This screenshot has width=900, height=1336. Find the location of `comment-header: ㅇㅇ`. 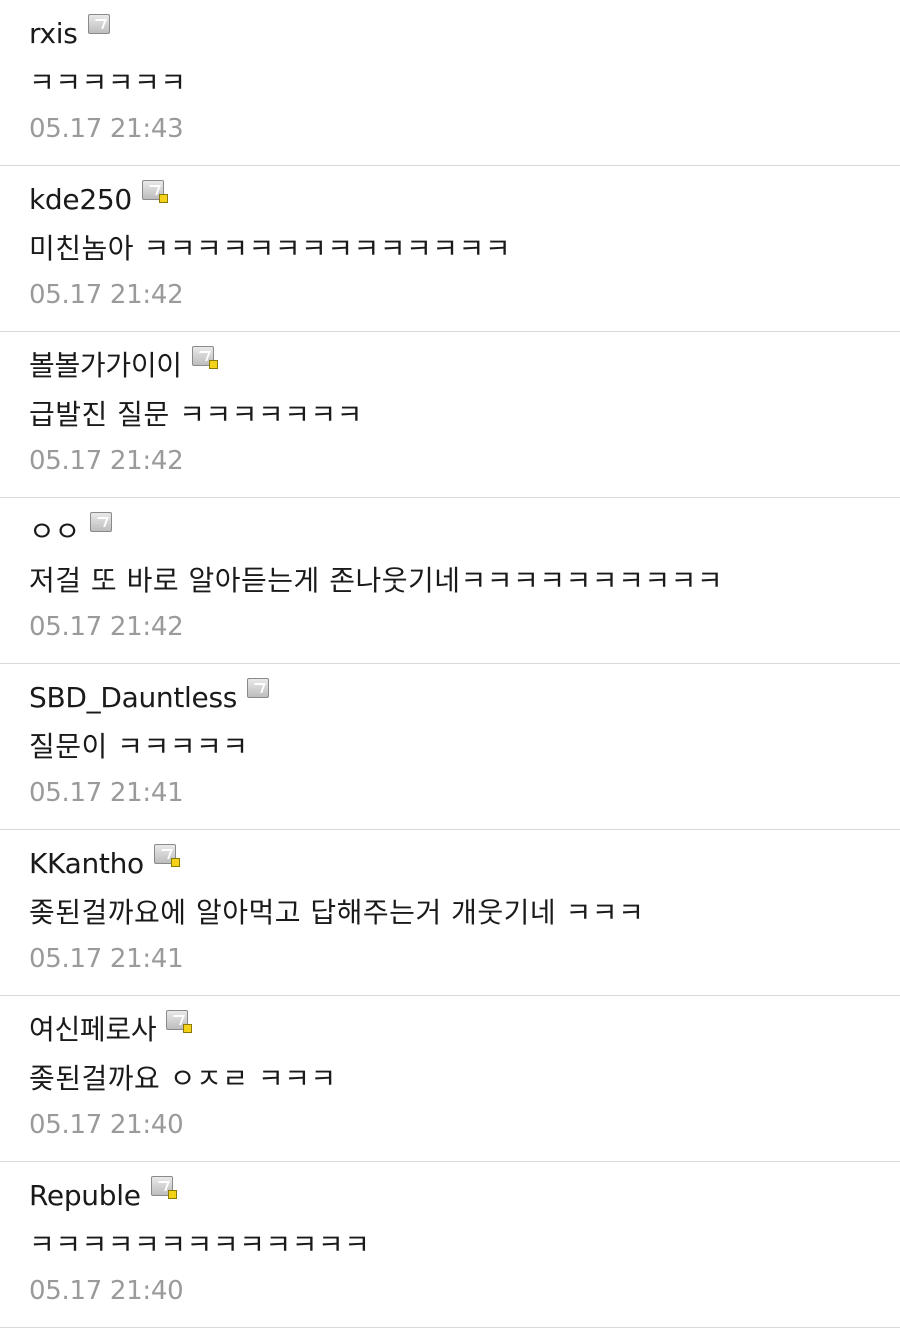

comment-header: ㅇㅇ is located at coordinates (73, 531).